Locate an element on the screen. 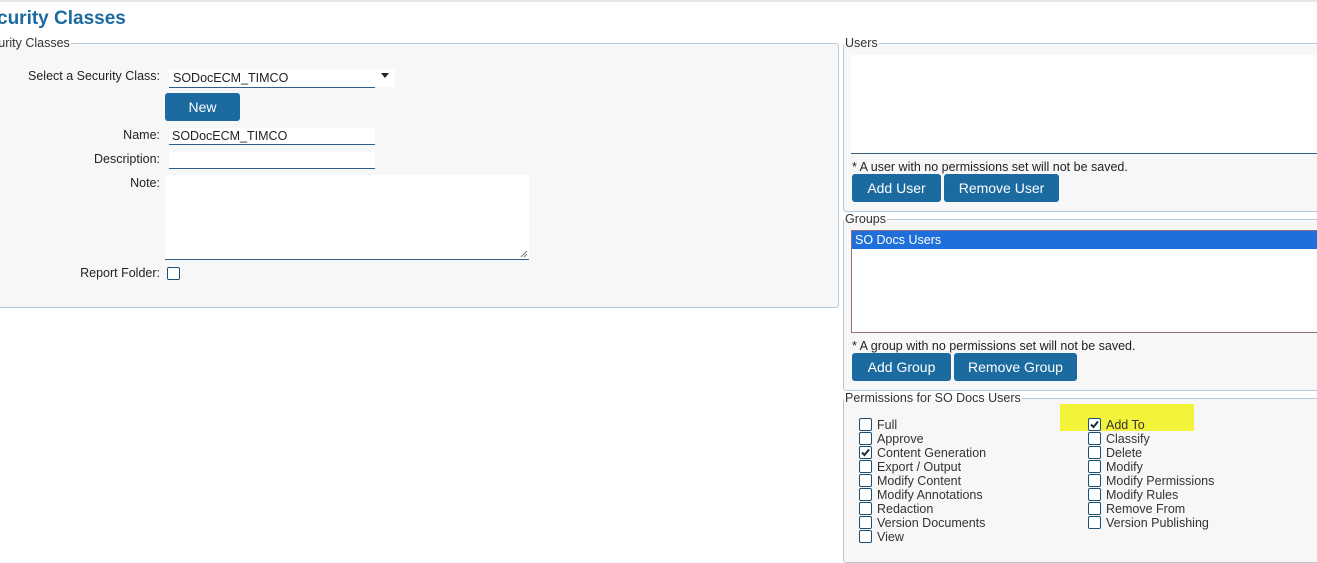  note-label: Note: is located at coordinates (145, 183).